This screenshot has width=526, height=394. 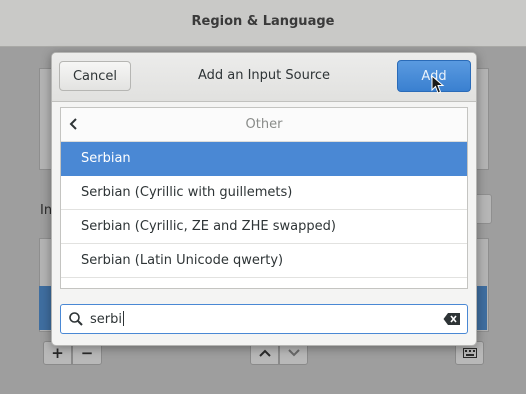 I want to click on list-item-label: Serbian, so click(x=106, y=158).